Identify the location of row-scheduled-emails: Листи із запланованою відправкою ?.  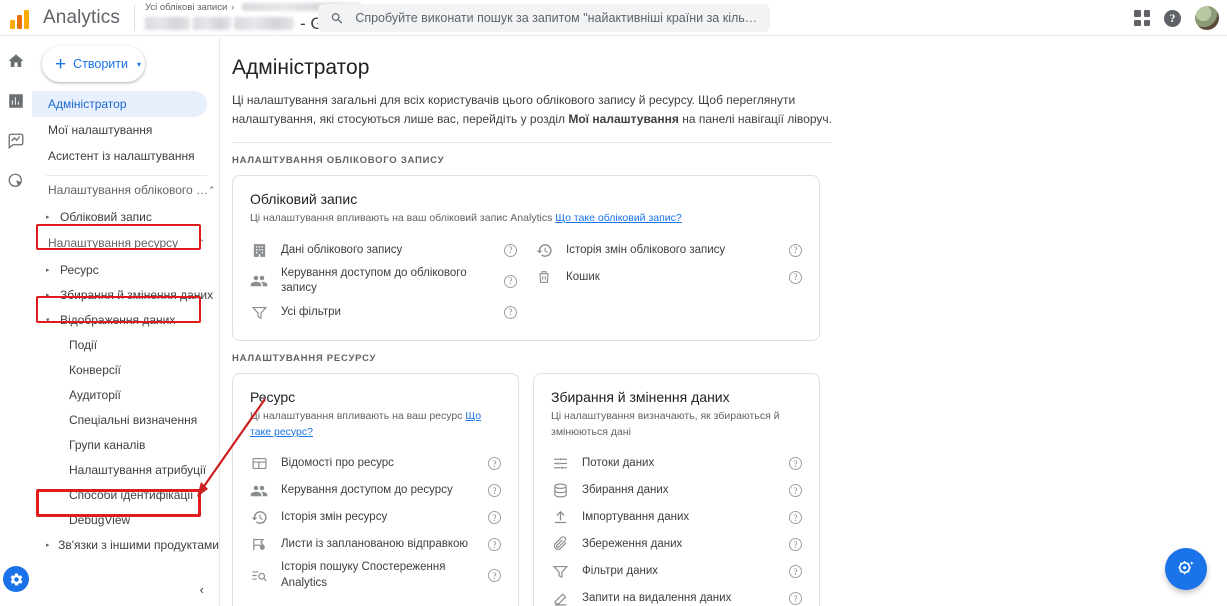
(375, 544).